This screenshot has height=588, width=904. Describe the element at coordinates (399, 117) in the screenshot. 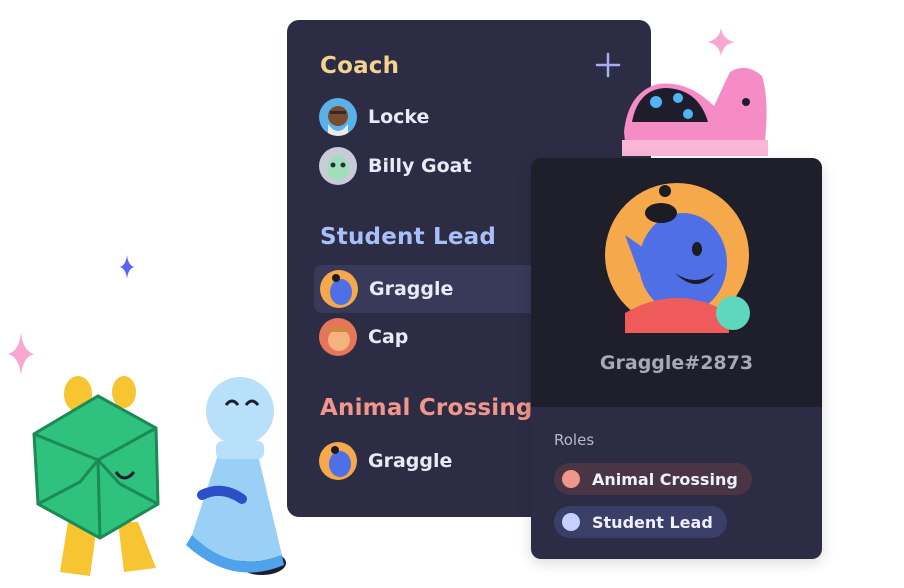

I see `member-name: Locke` at that location.